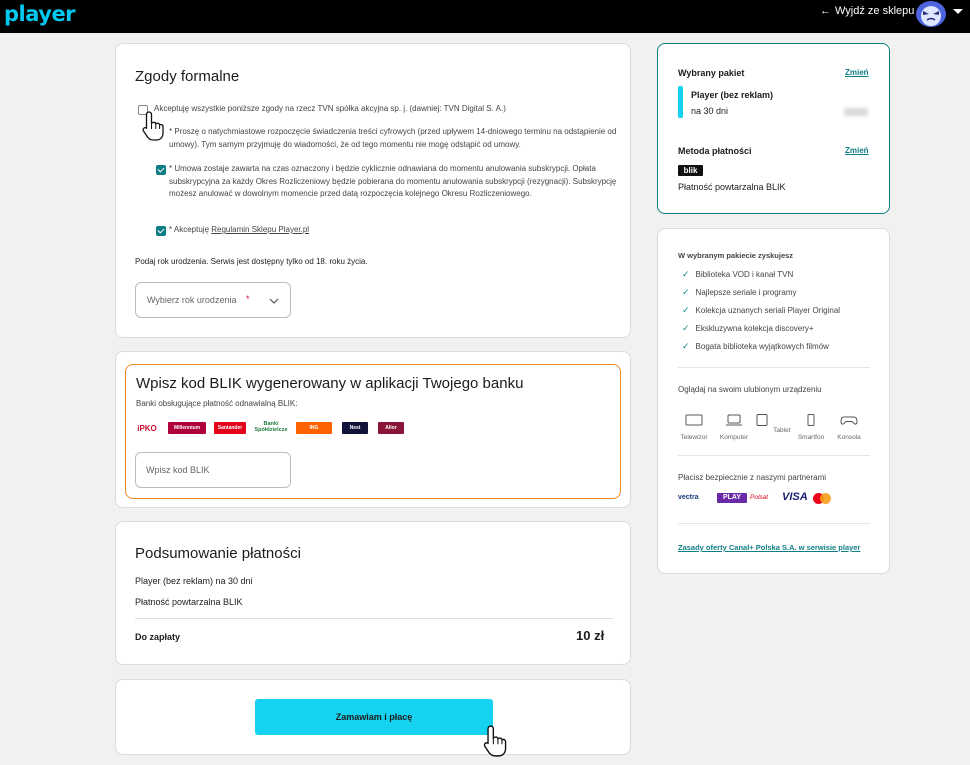 Image resolution: width=970 pixels, height=765 pixels. Describe the element at coordinates (314, 428) in the screenshot. I see `bank-logo-ing: ING` at that location.